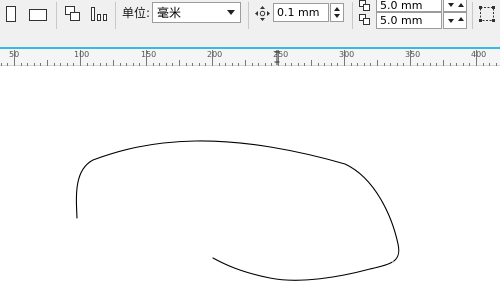 The height and width of the screenshot is (304, 500). I want to click on landscape-page-icon, so click(38, 15).